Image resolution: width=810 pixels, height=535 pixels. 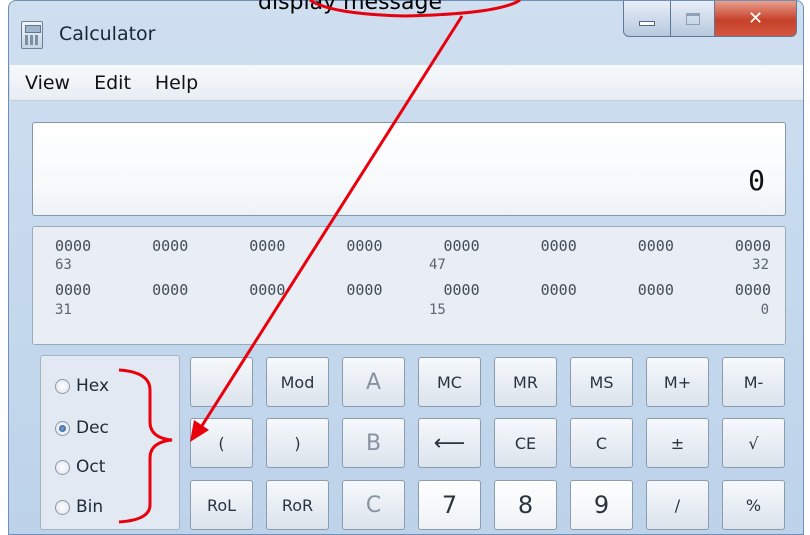 What do you see at coordinates (47, 83) in the screenshot?
I see `menu-view: View` at bounding box center [47, 83].